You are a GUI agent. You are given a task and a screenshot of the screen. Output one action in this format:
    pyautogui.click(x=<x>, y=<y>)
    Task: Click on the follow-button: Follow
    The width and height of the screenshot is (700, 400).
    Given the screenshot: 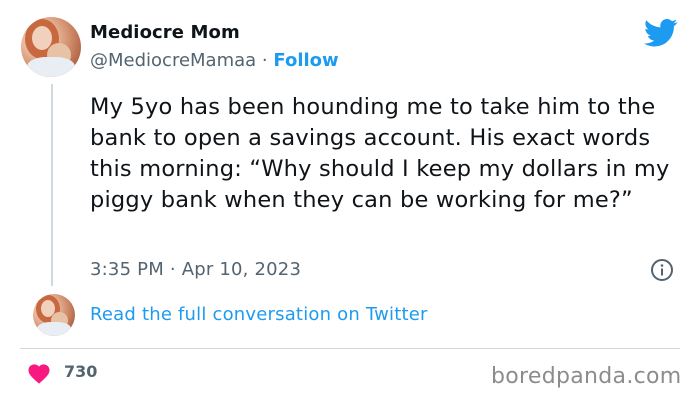 What is the action you would take?
    pyautogui.click(x=305, y=60)
    